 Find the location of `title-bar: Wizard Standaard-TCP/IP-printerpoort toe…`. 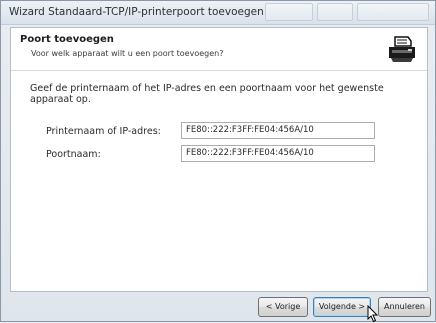

title-bar: Wizard Standaard-TCP/IP-printerpoort toe… is located at coordinates (218, 13).